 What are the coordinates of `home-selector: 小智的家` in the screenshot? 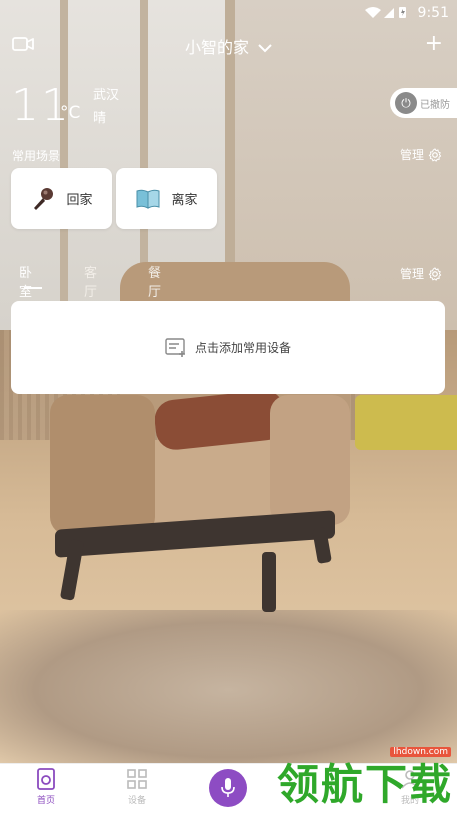 It's located at (228, 46).